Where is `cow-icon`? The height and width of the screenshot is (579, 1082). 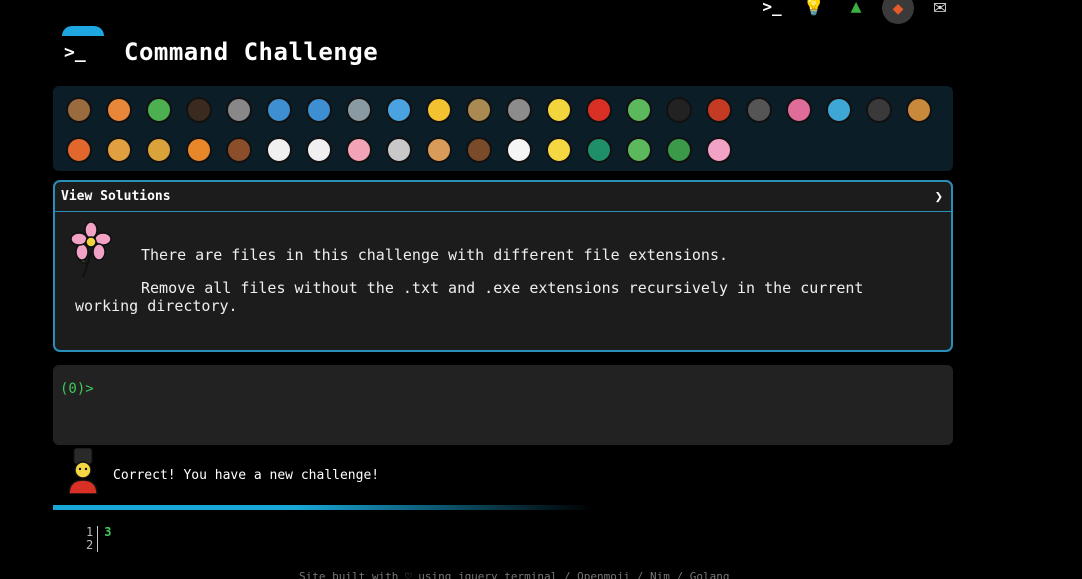 cow-icon is located at coordinates (319, 150).